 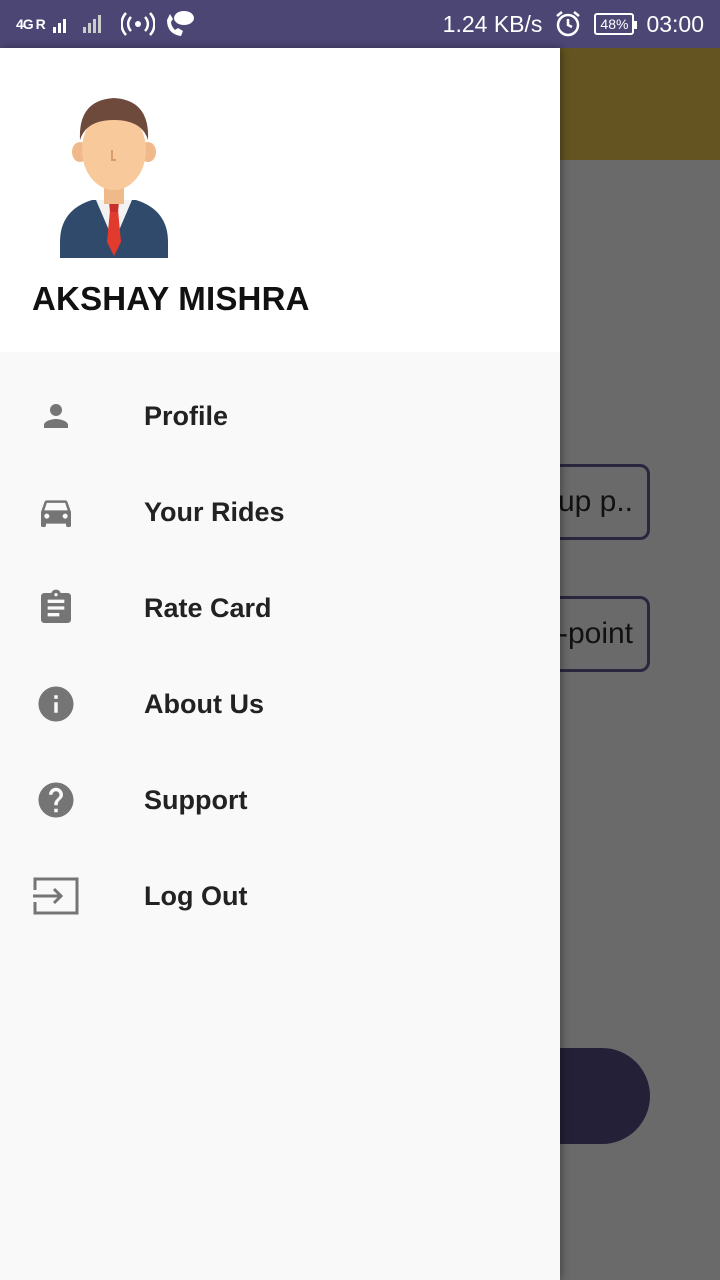 I want to click on network-type: 4G R, so click(x=31, y=24).